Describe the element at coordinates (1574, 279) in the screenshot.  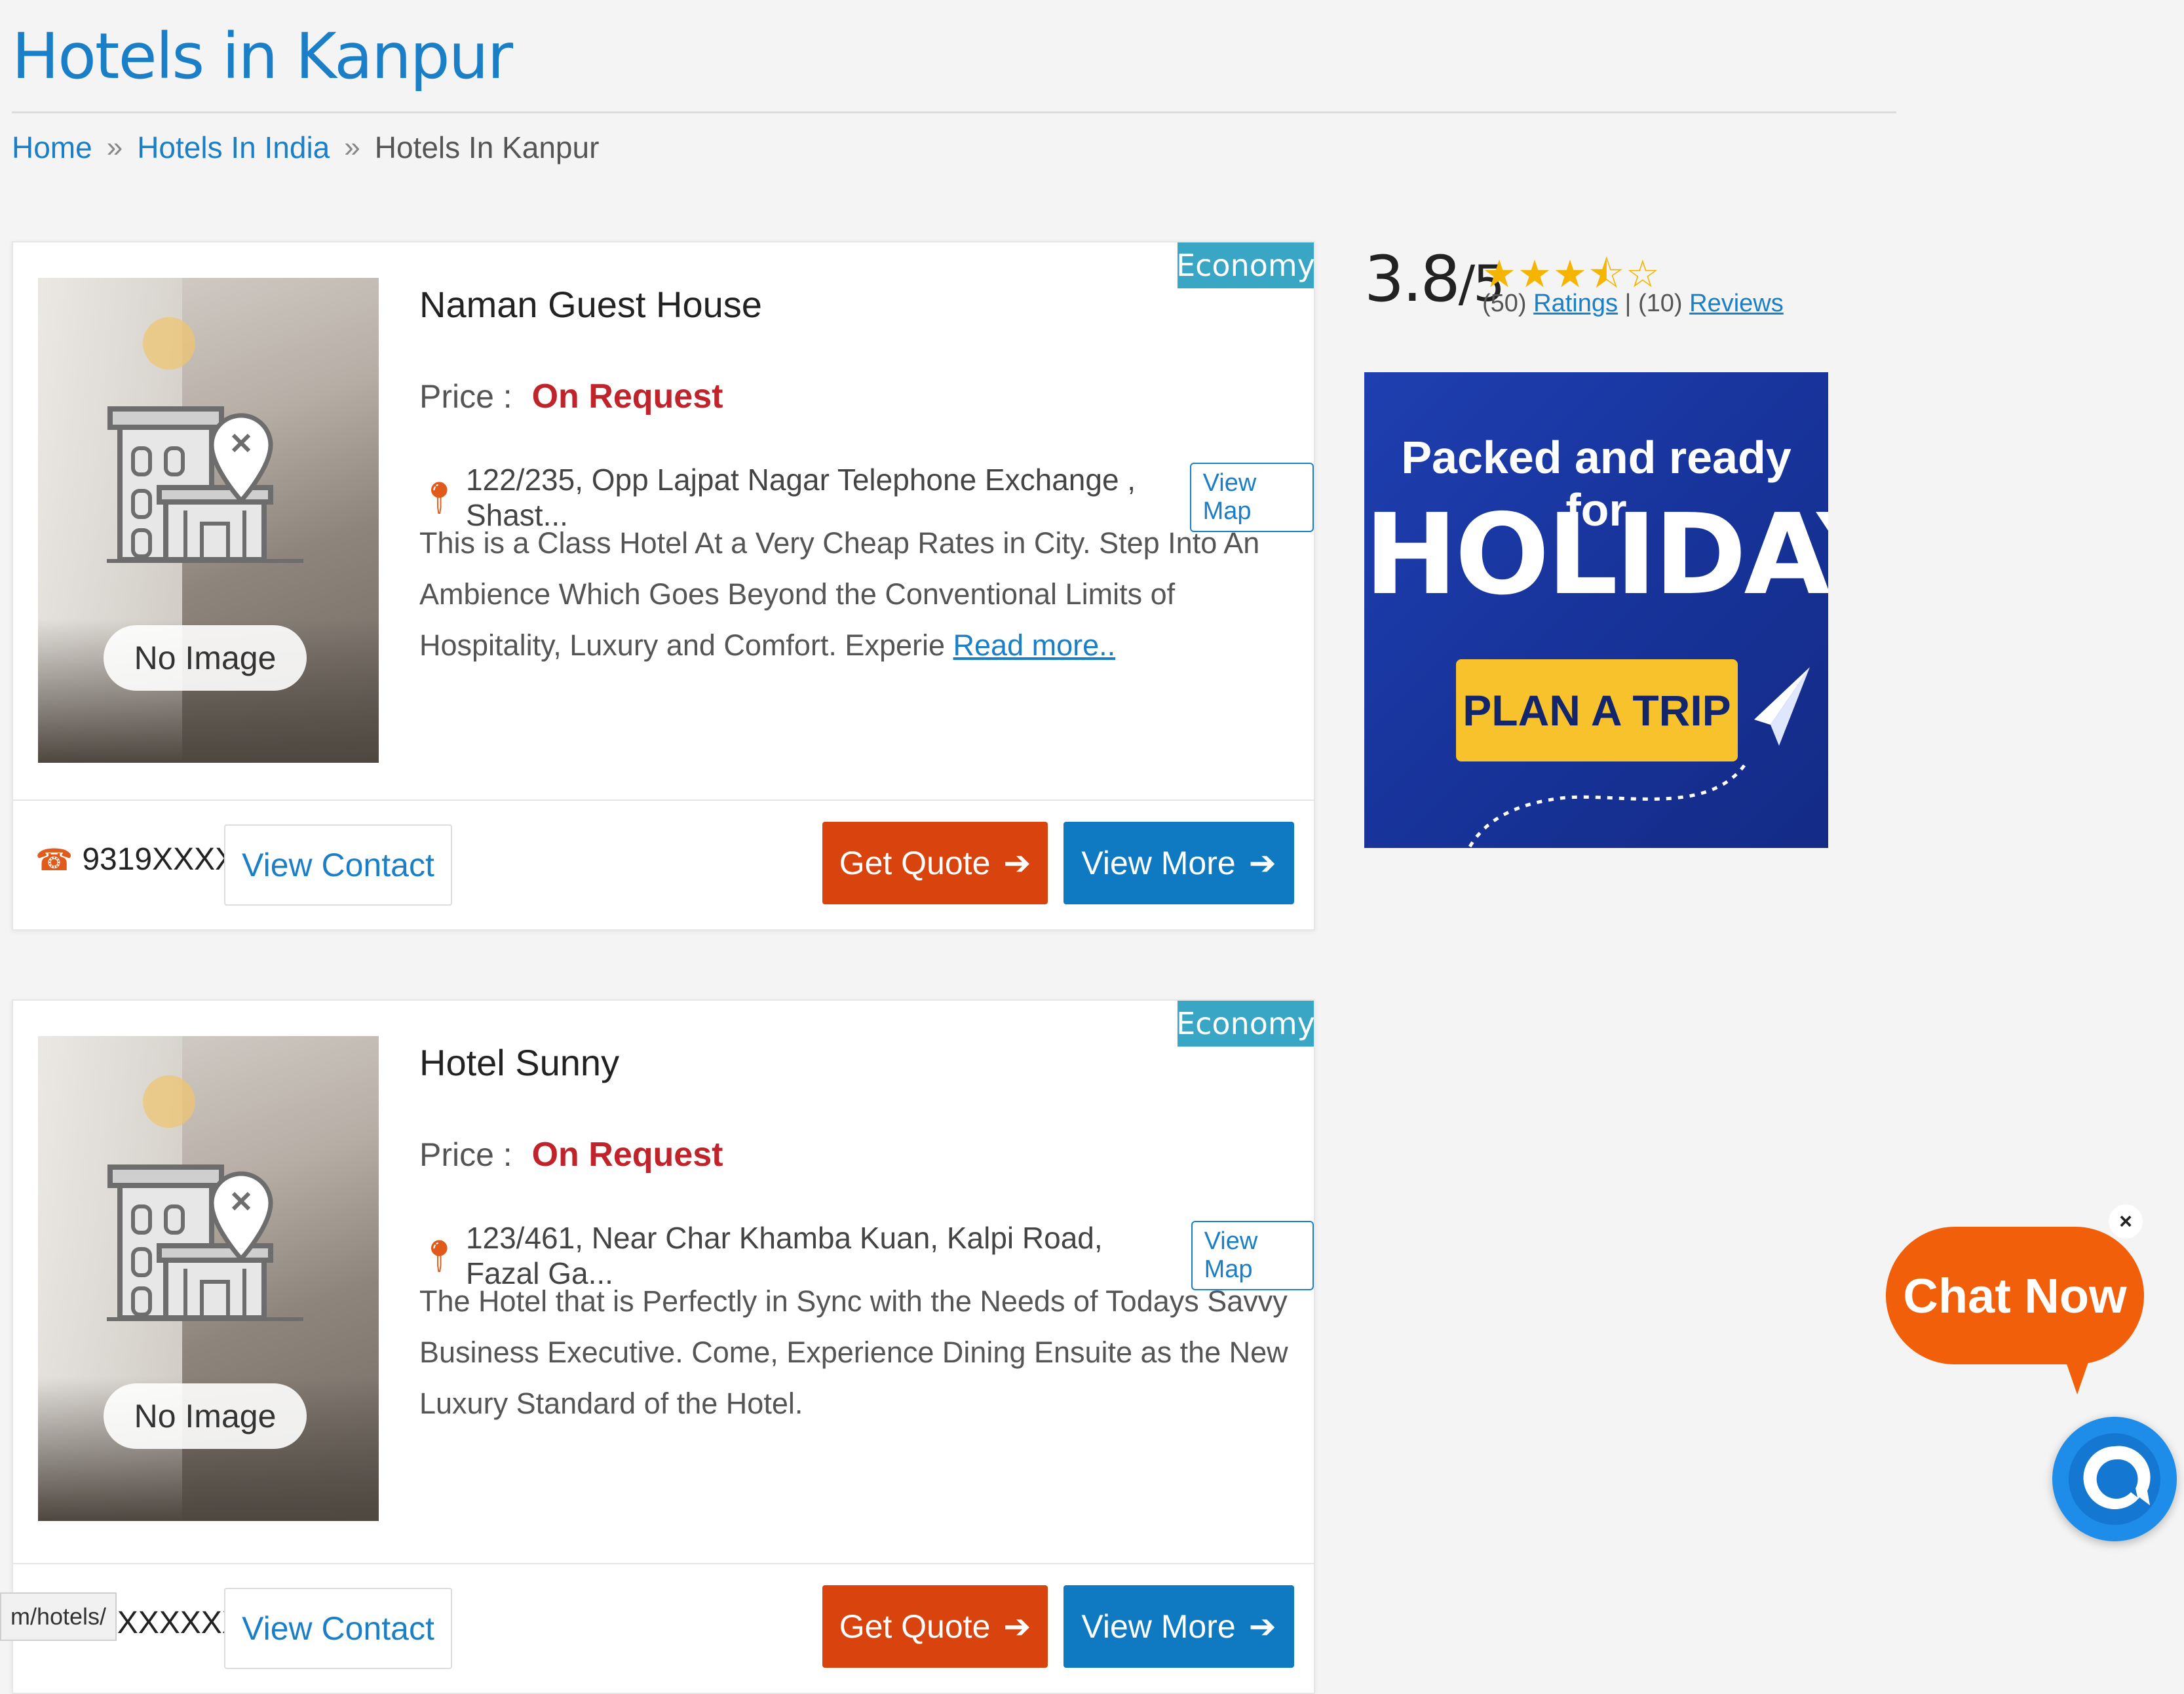
I see `rating-summary: 3.8/5 ★★★⯪☆ (50) Ratings | (10) Reviews` at that location.